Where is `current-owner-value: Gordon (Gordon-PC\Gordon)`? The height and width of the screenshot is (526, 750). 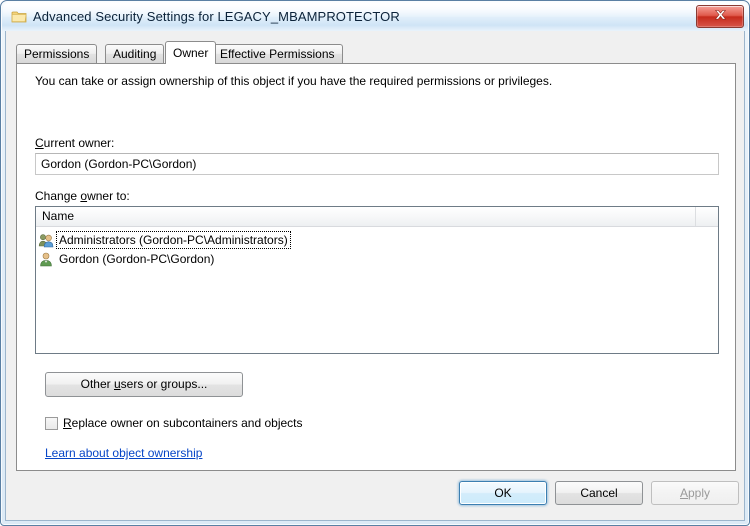
current-owner-value: Gordon (Gordon-PC\Gordon) is located at coordinates (119, 164).